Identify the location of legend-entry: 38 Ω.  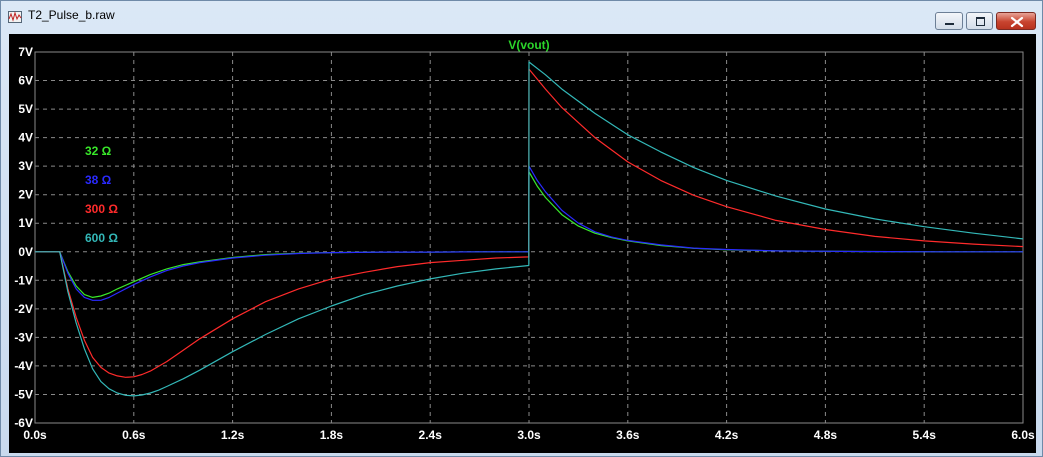
(98, 180).